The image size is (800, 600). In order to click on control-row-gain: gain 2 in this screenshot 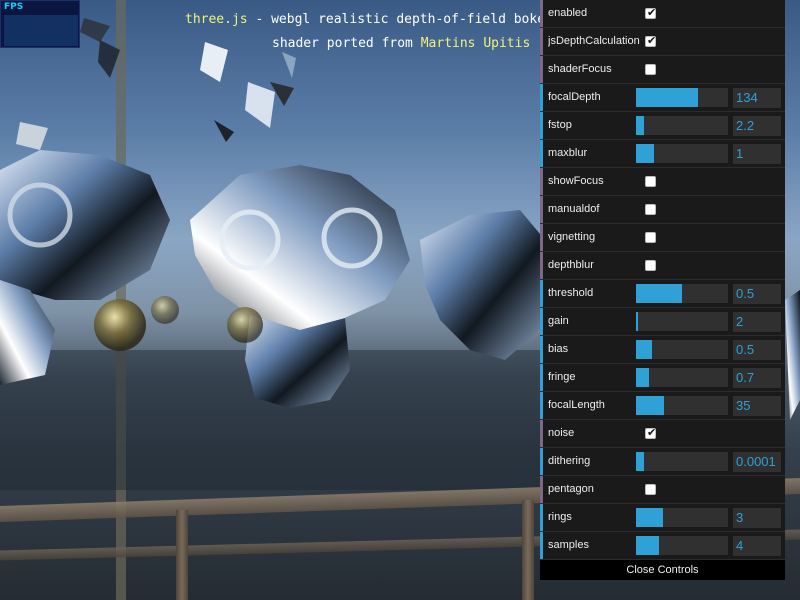, I will do `click(662, 322)`.